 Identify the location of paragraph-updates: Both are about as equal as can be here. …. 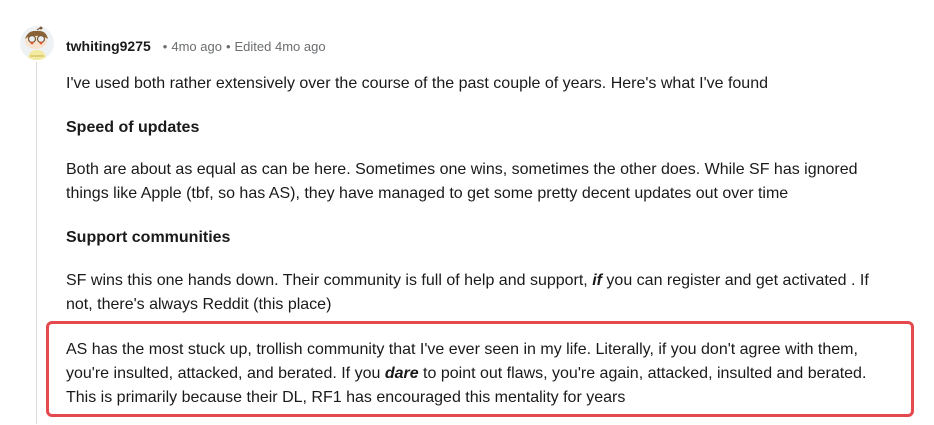
(462, 182).